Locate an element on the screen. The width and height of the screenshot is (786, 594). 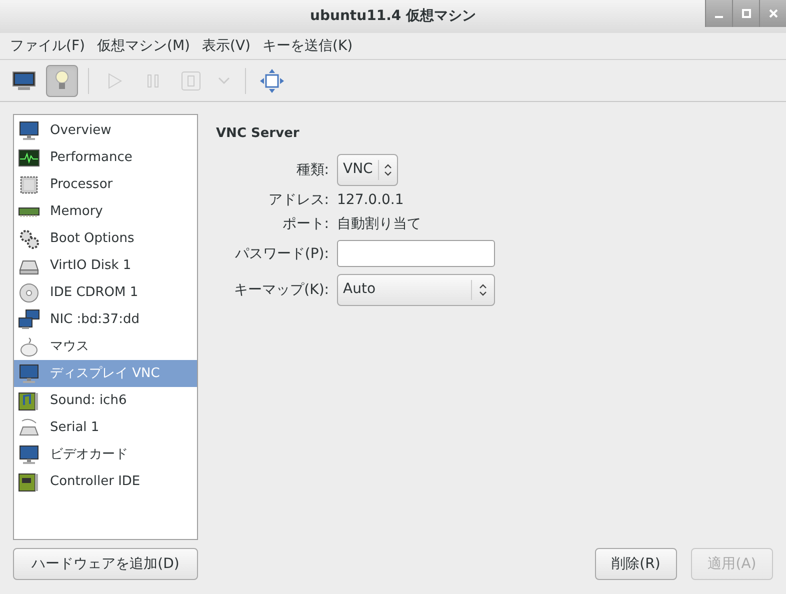
field-label: キーマップ(K): is located at coordinates (281, 290).